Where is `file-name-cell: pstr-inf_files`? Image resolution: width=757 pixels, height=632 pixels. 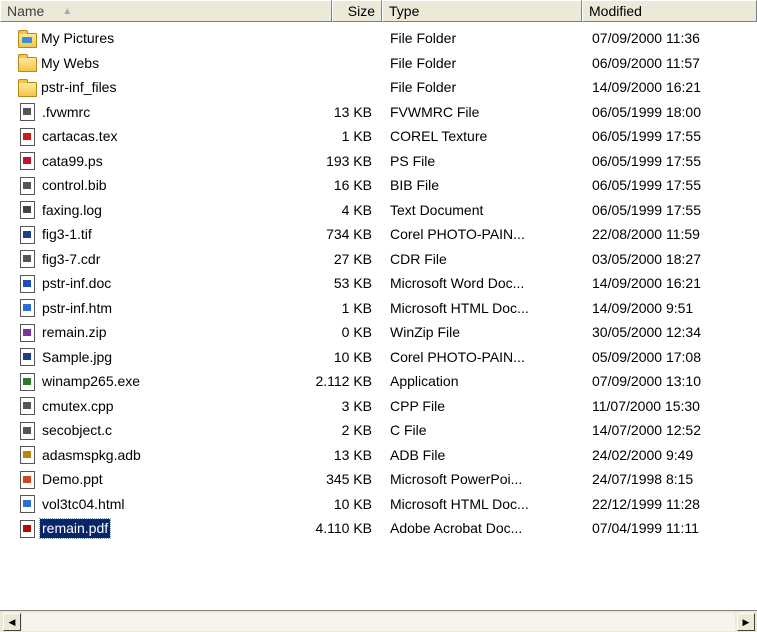
file-name-cell: pstr-inf_files is located at coordinates (68, 87).